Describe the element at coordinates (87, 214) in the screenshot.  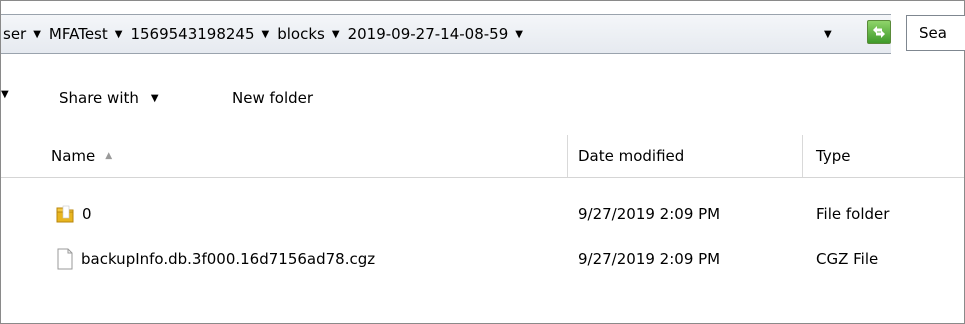
I see `file-name: 0` at that location.